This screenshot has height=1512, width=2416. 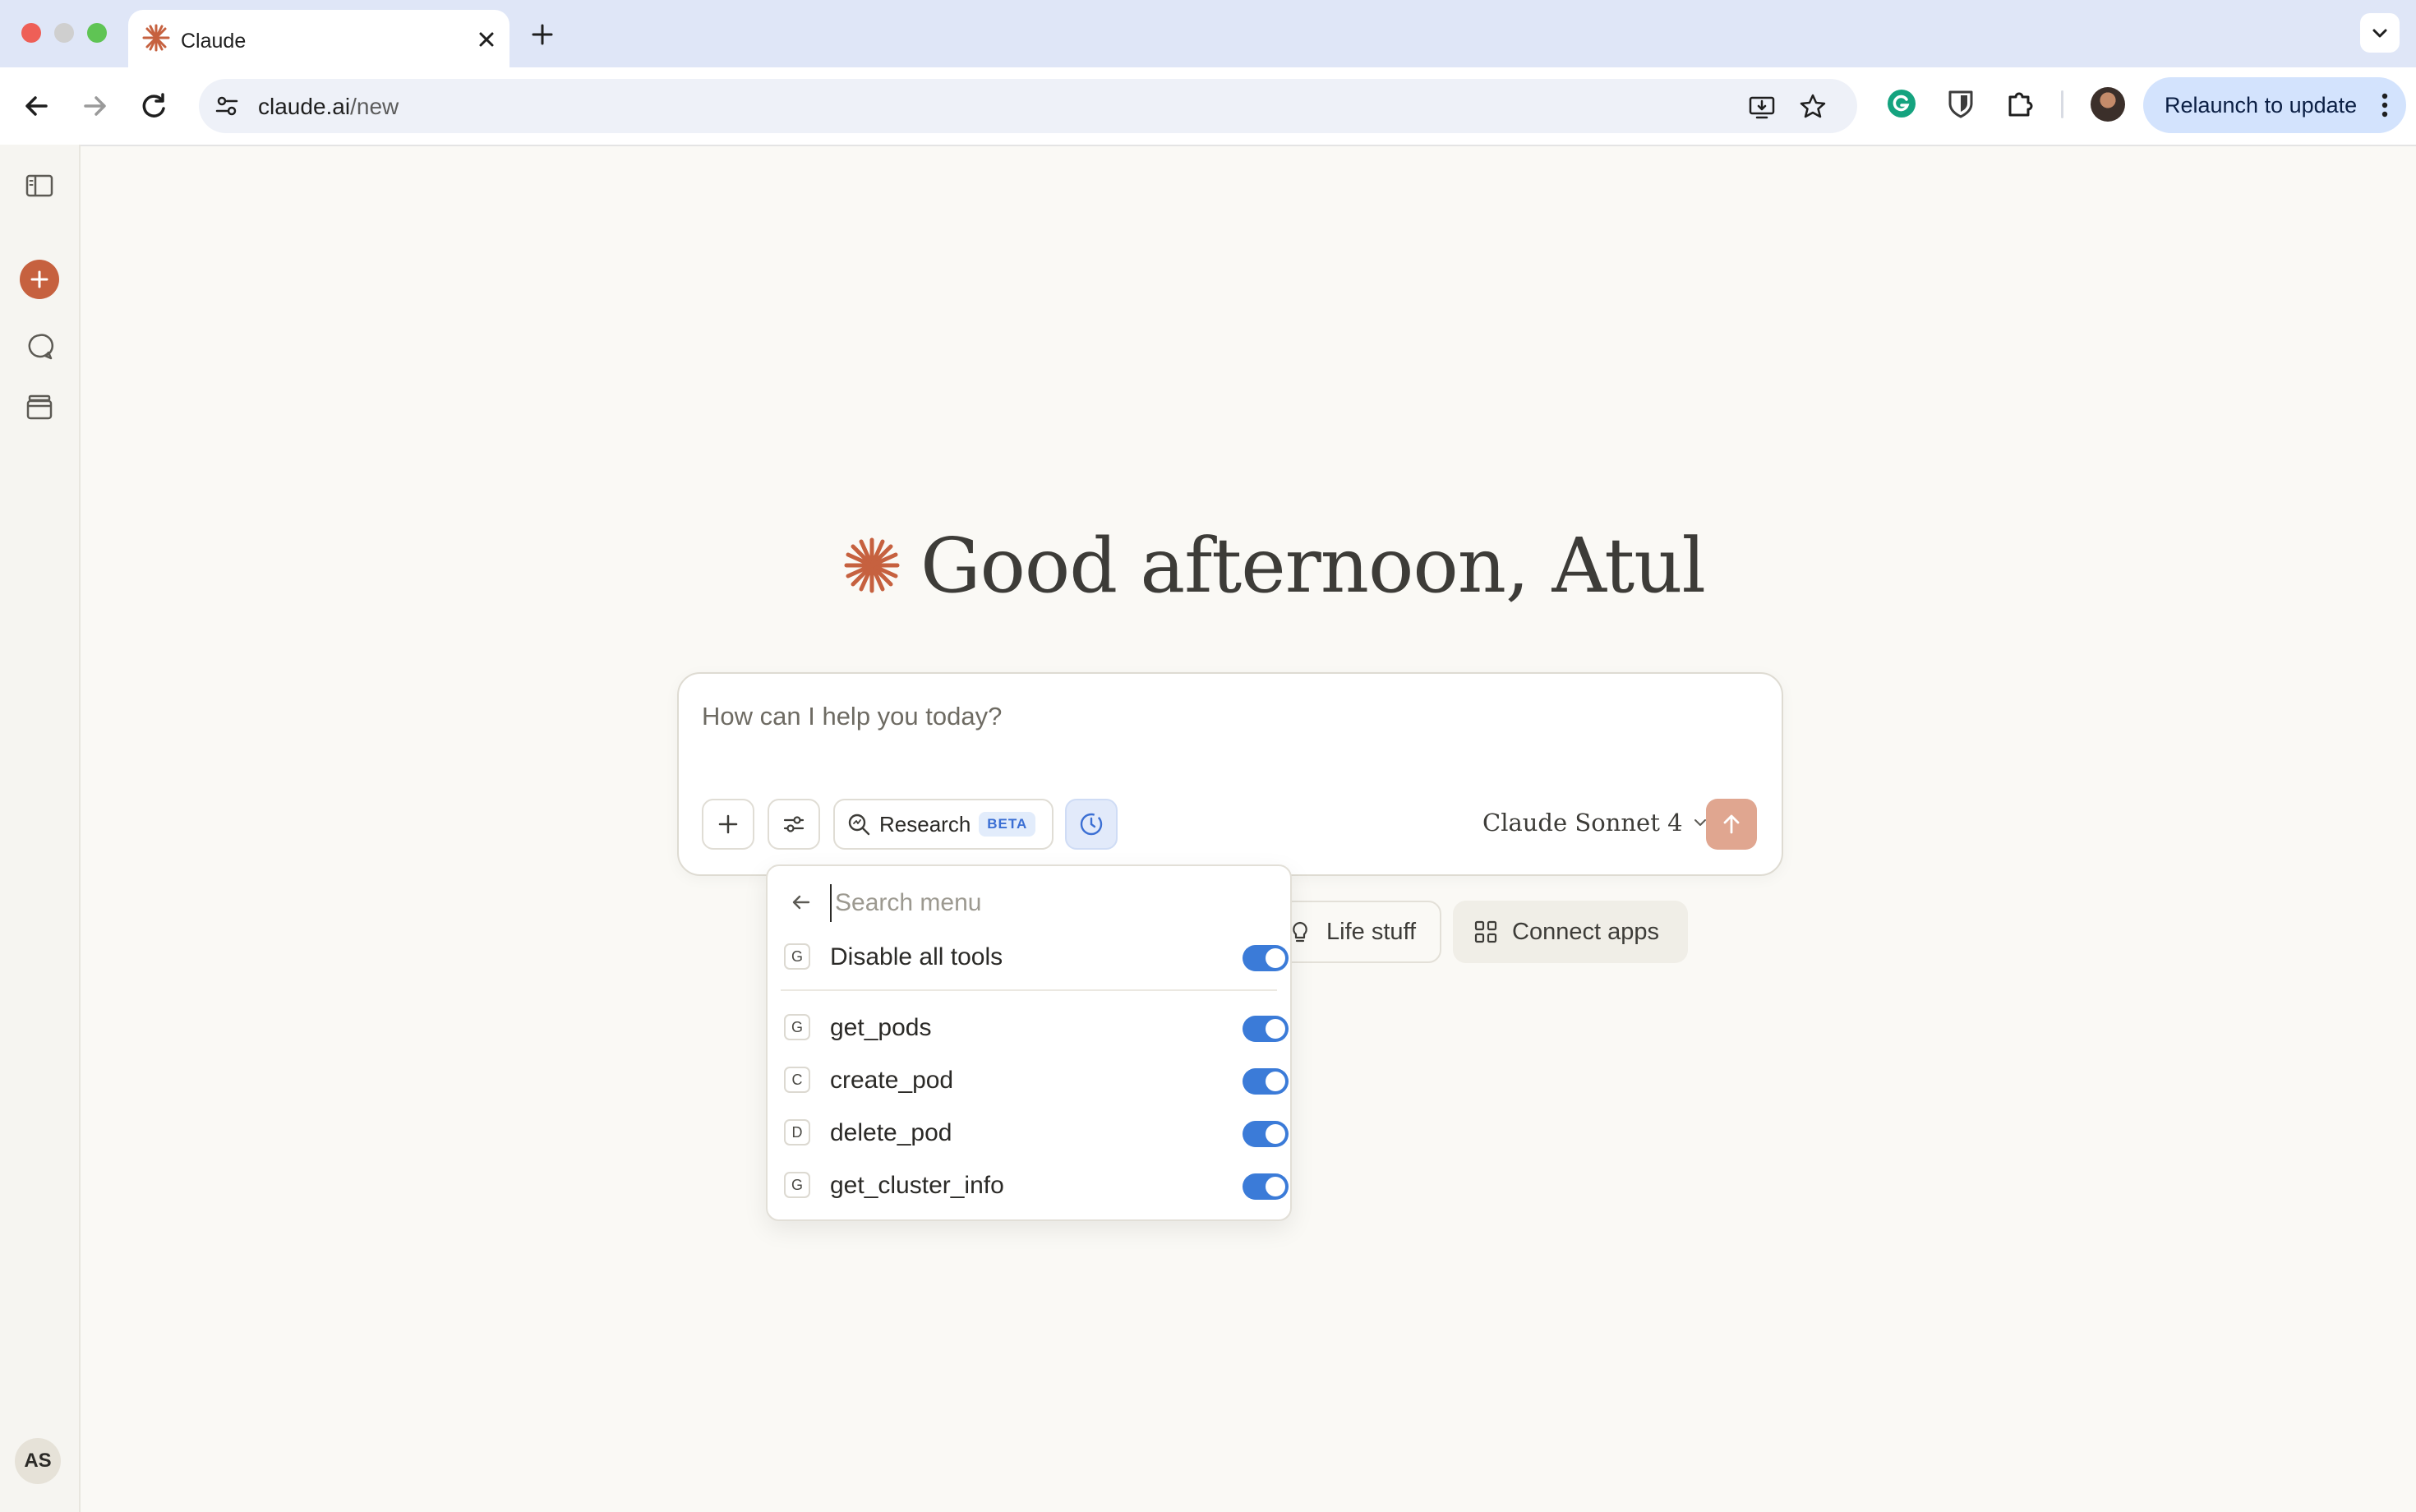 I want to click on menu-divider, so click(x=1029, y=990).